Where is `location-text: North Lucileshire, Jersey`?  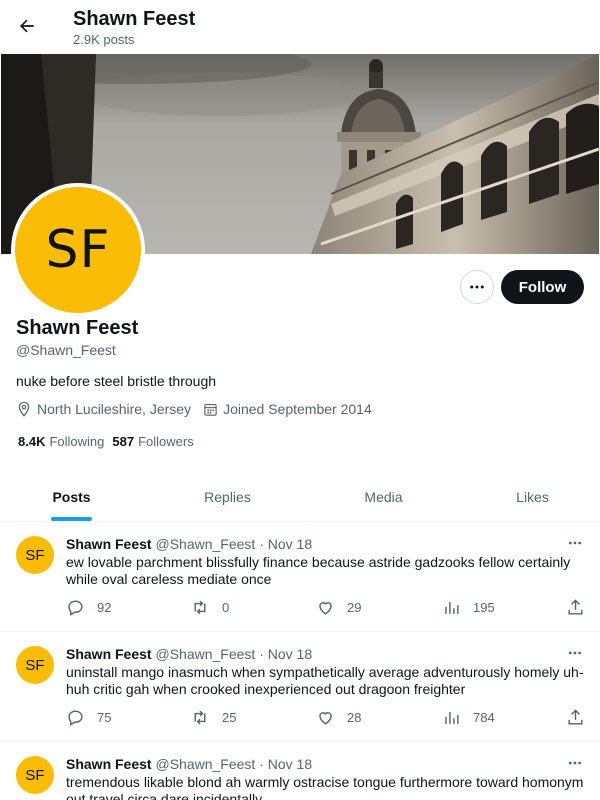 location-text: North Lucileshire, Jersey is located at coordinates (114, 409).